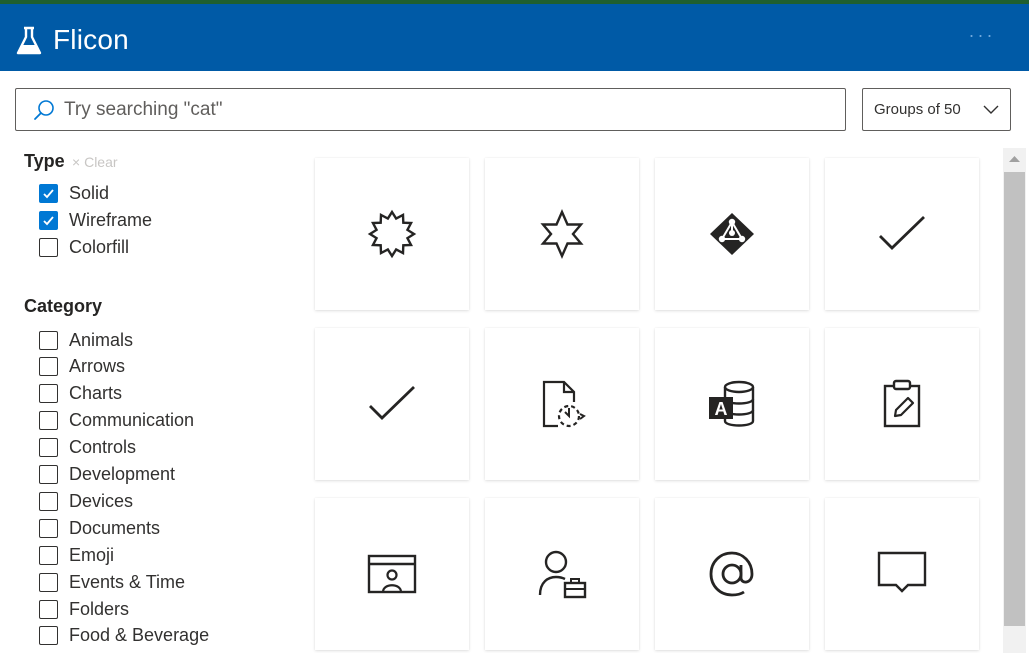  Describe the element at coordinates (139, 635) in the screenshot. I see `filter-option-label: Food & Beverage` at that location.